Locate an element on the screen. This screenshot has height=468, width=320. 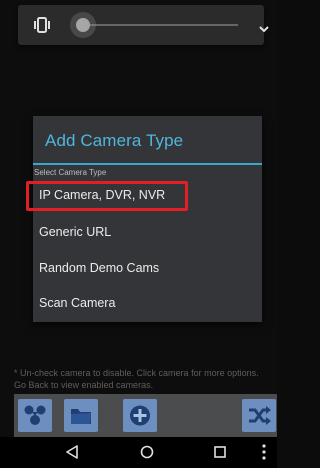
option-generic-url: Generic URL is located at coordinates (75, 232).